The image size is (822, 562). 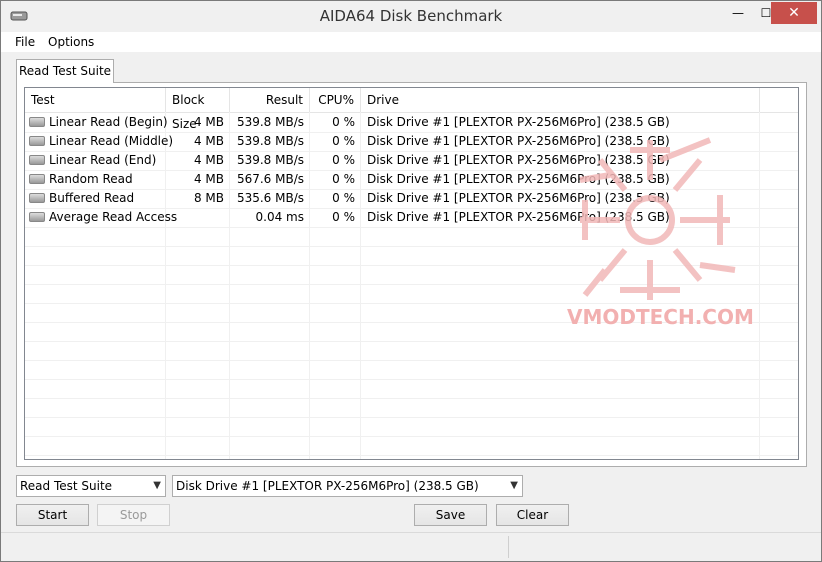 I want to click on cell-test: Linear Read (Middle), so click(x=99, y=141).